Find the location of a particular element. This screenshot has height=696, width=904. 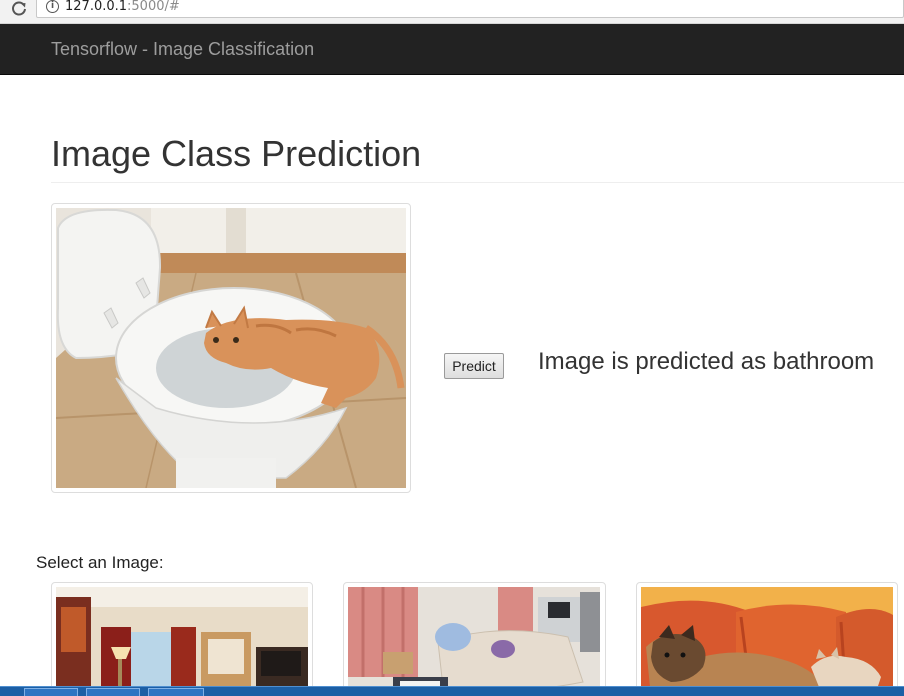

title-divider is located at coordinates (477, 182).